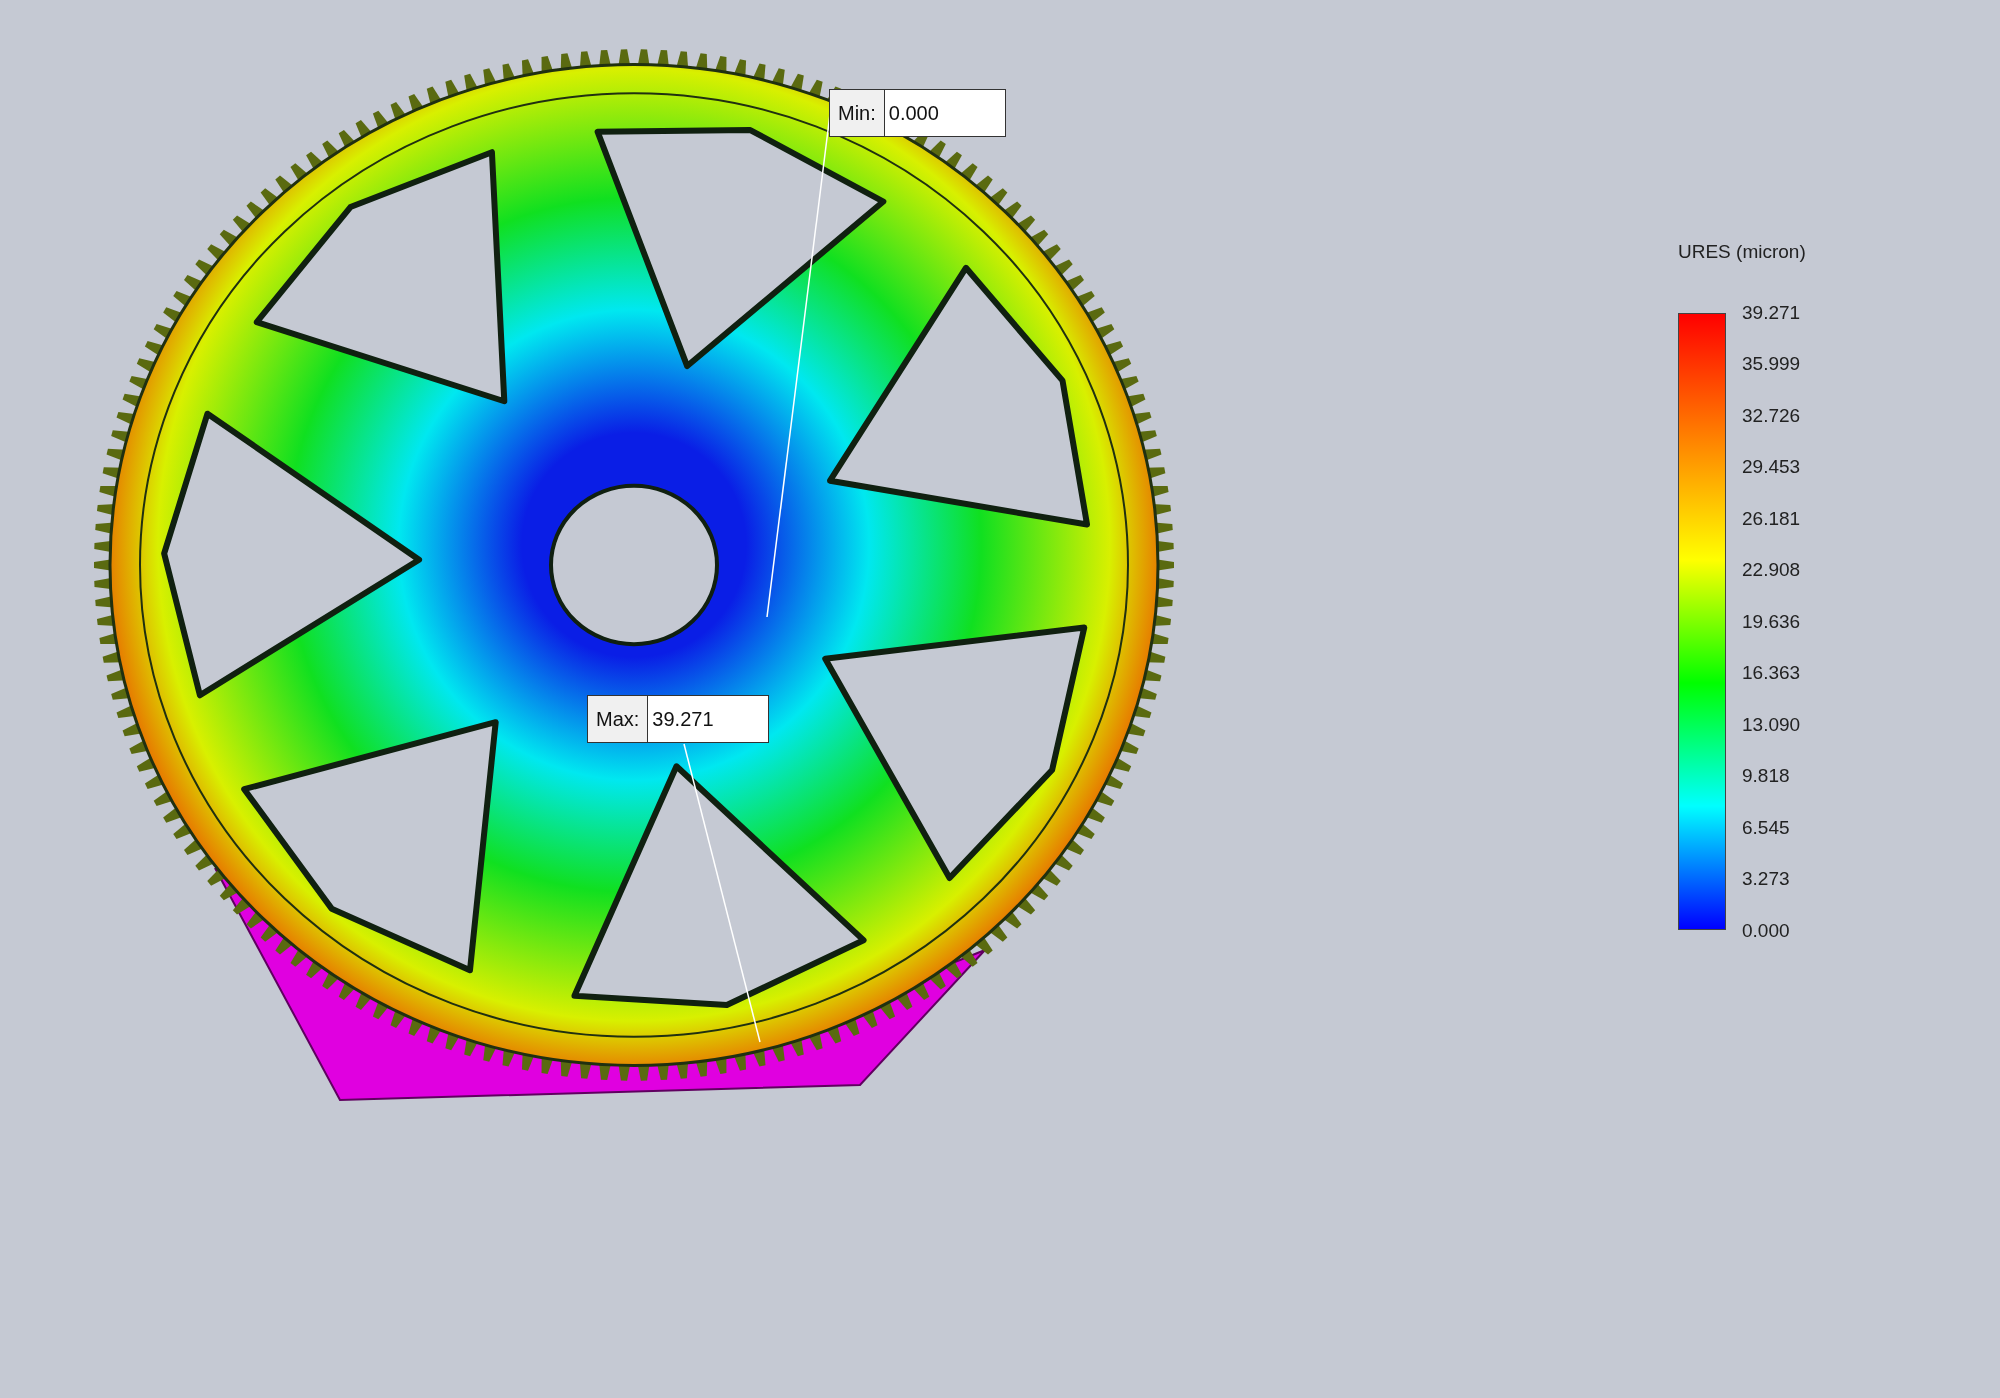  What do you see at coordinates (1771, 621) in the screenshot?
I see `scale-tick-label: 19.636` at bounding box center [1771, 621].